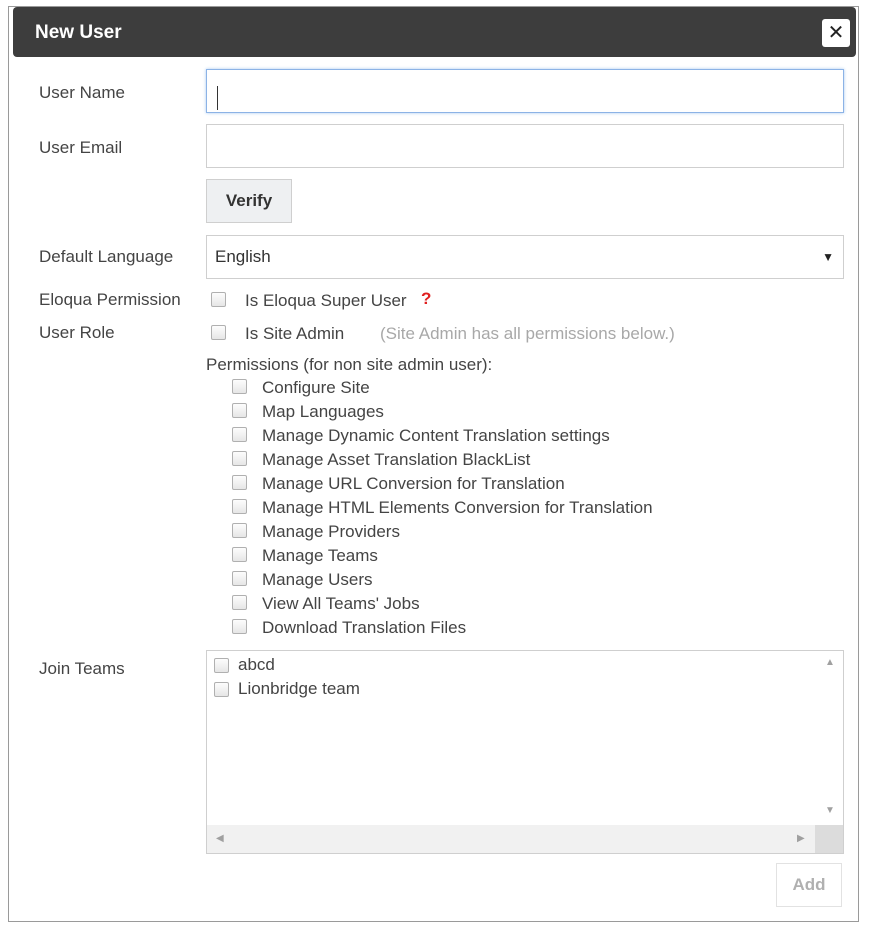 The width and height of the screenshot is (869, 926). Describe the element at coordinates (320, 555) in the screenshot. I see `permission-label: Manage Teams` at that location.